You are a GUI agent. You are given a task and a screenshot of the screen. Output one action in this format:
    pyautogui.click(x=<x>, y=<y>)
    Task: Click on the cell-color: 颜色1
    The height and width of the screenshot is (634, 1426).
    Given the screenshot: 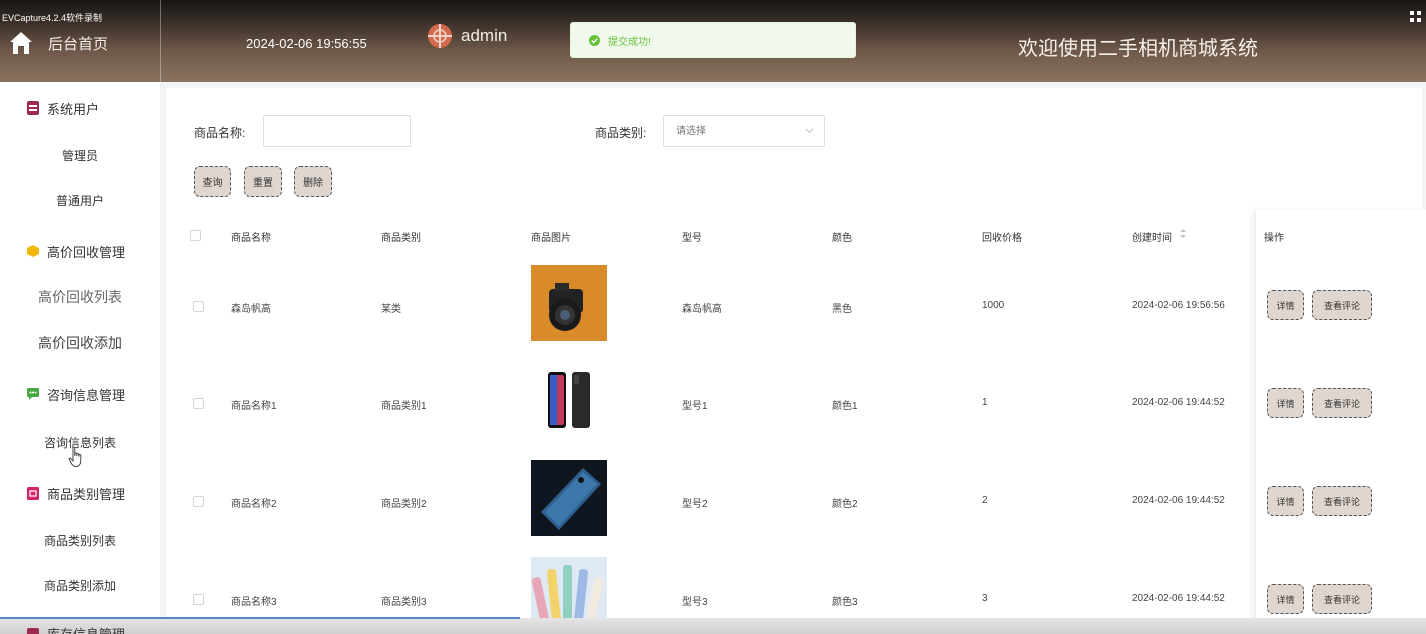 What is the action you would take?
    pyautogui.click(x=845, y=406)
    